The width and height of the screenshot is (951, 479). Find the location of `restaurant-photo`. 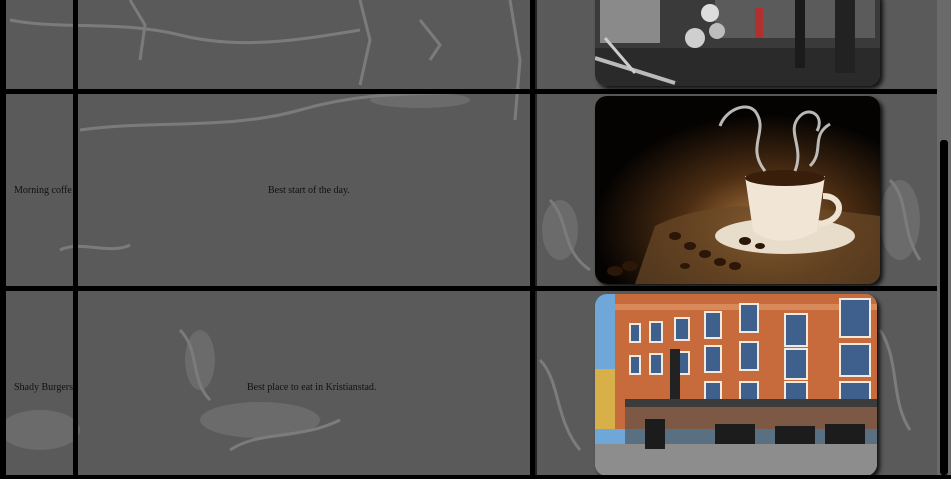

restaurant-photo is located at coordinates (736, 385).